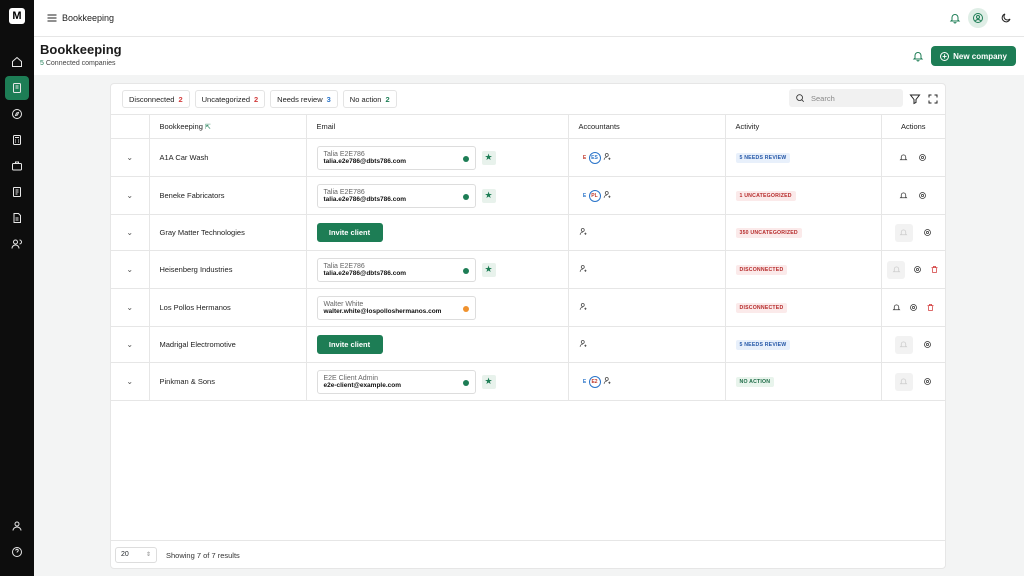 The width and height of the screenshot is (1024, 576). What do you see at coordinates (180, 99) in the screenshot?
I see `filter-chip-count: 2` at bounding box center [180, 99].